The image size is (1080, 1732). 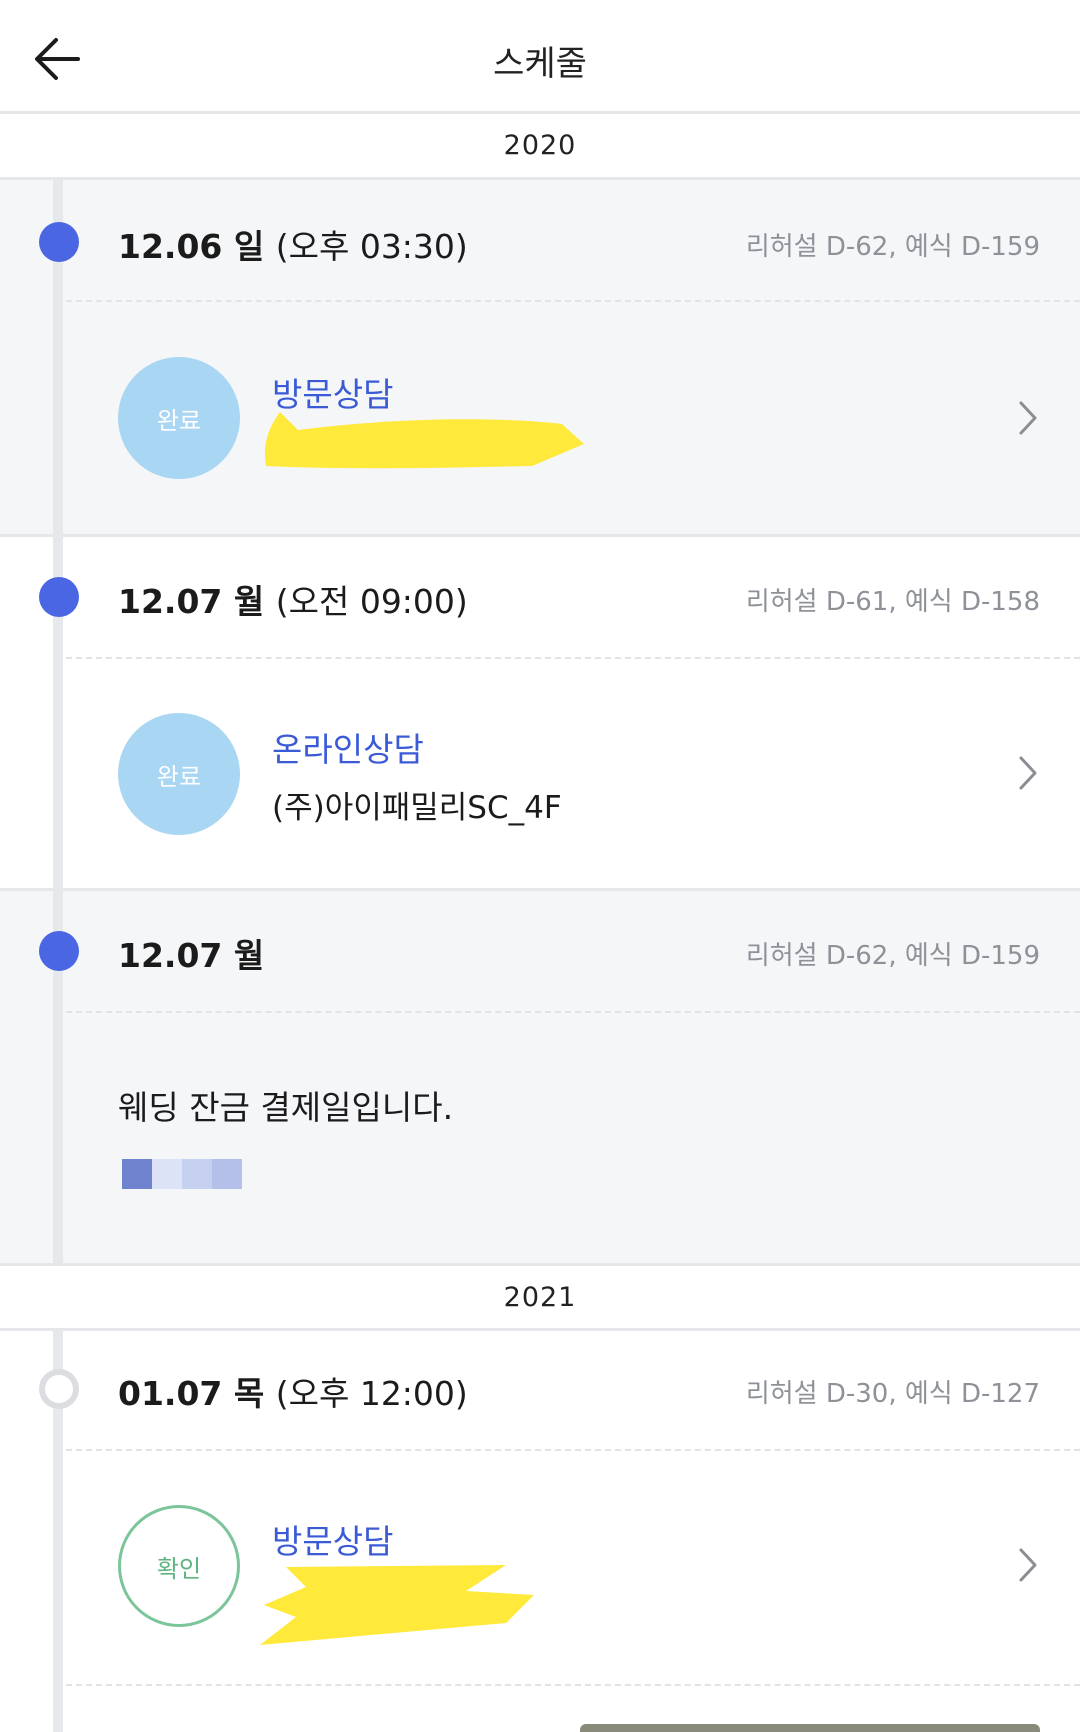 What do you see at coordinates (371, 1393) in the screenshot?
I see `time-label: (오후 12:00)` at bounding box center [371, 1393].